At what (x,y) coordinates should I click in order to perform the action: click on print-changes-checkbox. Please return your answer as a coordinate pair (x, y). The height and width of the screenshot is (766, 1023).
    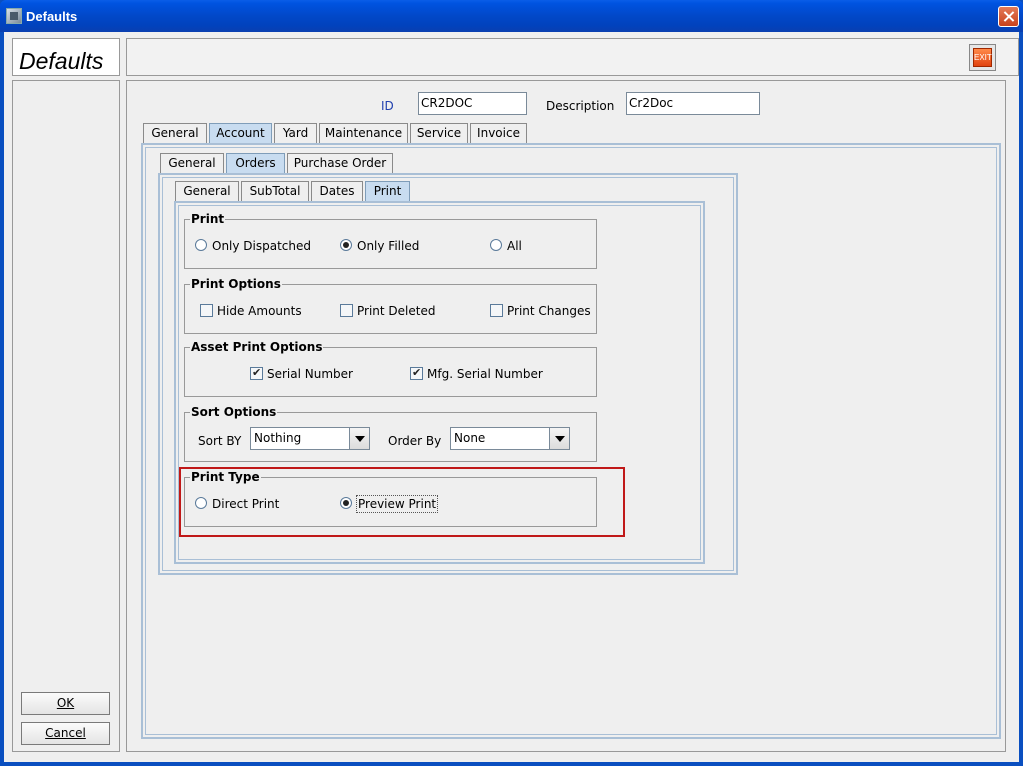
    Looking at the image, I should click on (496, 310).